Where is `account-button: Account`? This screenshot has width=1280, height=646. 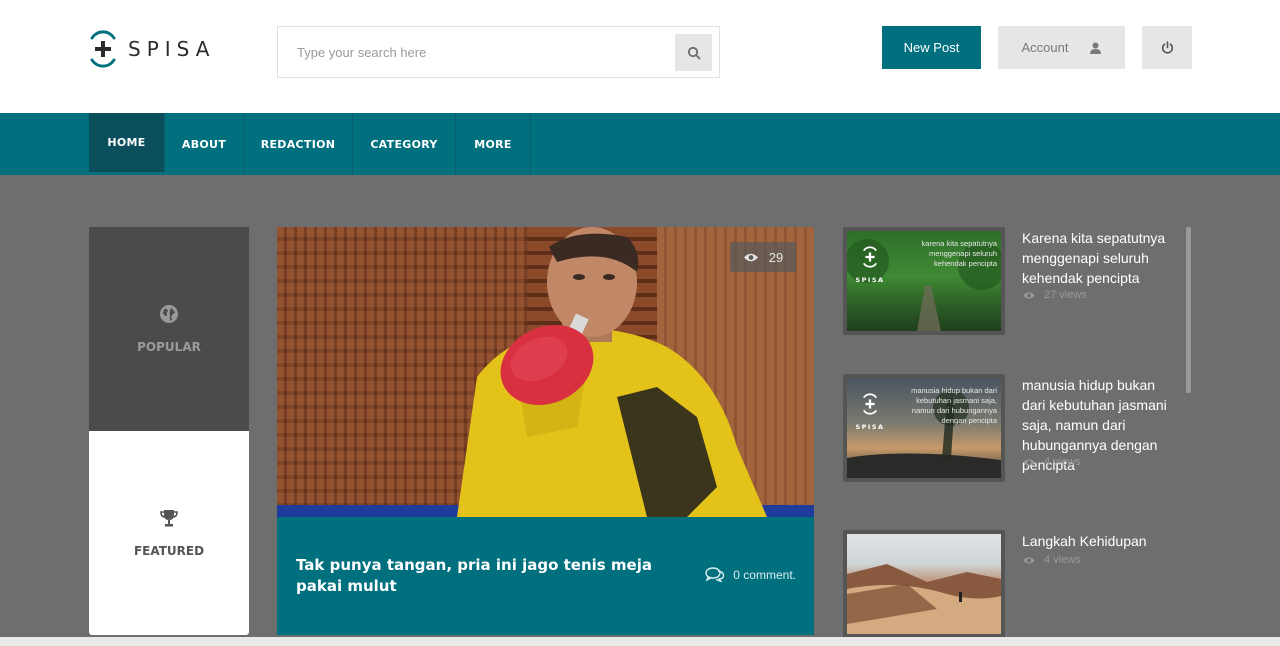 account-button: Account is located at coordinates (1061, 47).